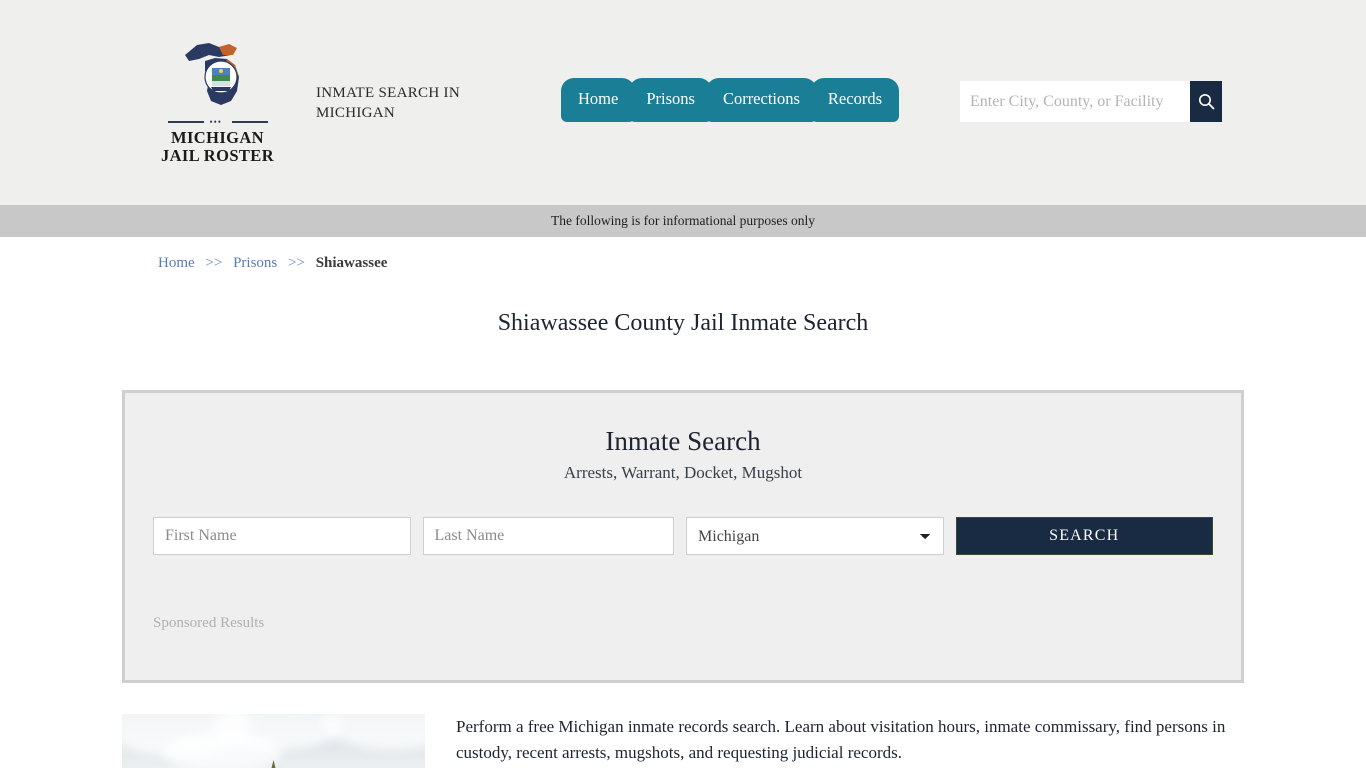 Image resolution: width=1366 pixels, height=768 pixels. I want to click on michigan-state-seal-icon, so click(218, 74).